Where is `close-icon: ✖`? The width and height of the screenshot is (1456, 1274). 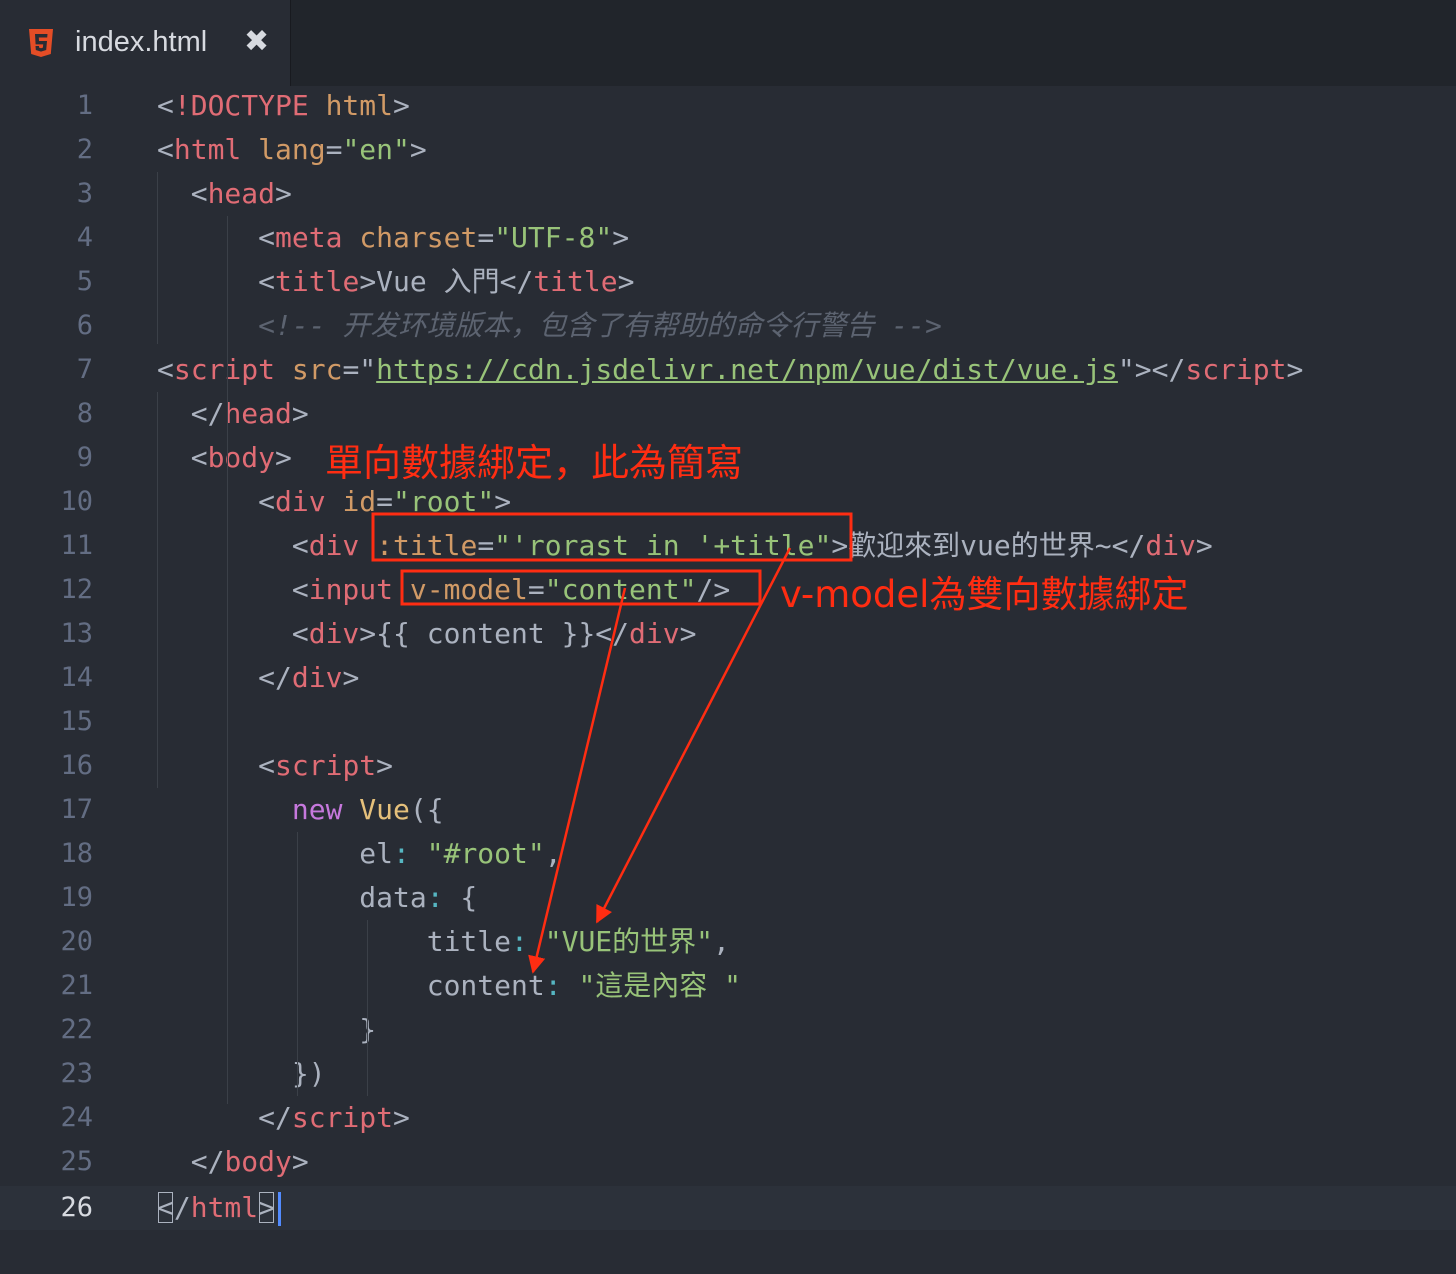
close-icon: ✖ is located at coordinates (256, 41).